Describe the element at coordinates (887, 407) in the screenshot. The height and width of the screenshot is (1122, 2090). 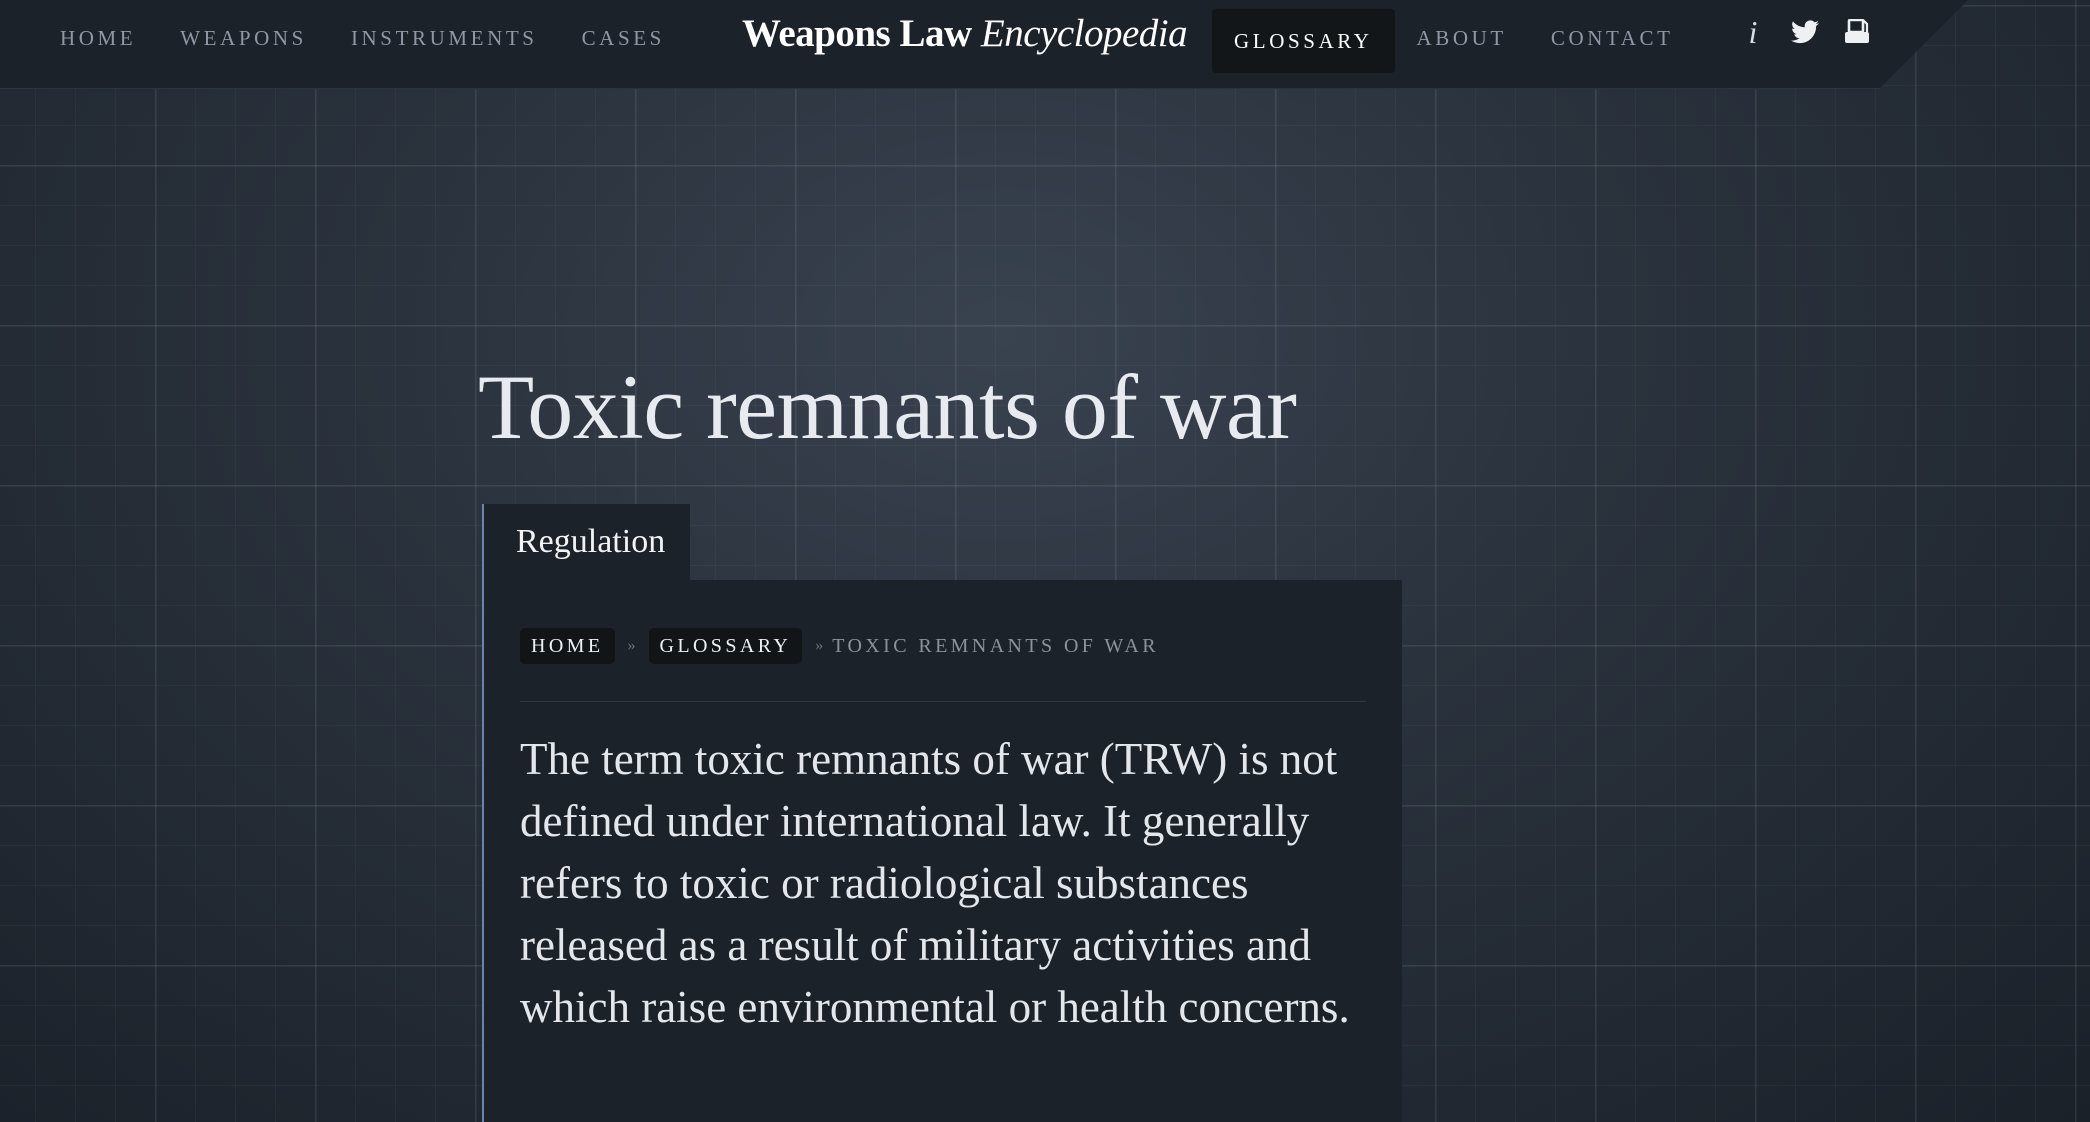
I see `page-title: Toxic remnants of war` at that location.